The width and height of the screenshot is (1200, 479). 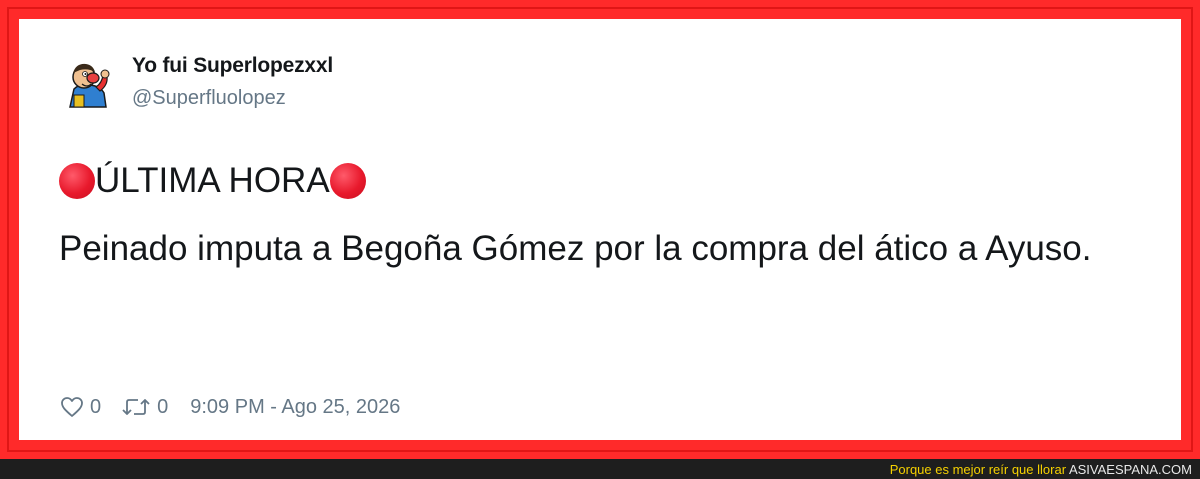 I want to click on heart-icon, so click(x=72, y=407).